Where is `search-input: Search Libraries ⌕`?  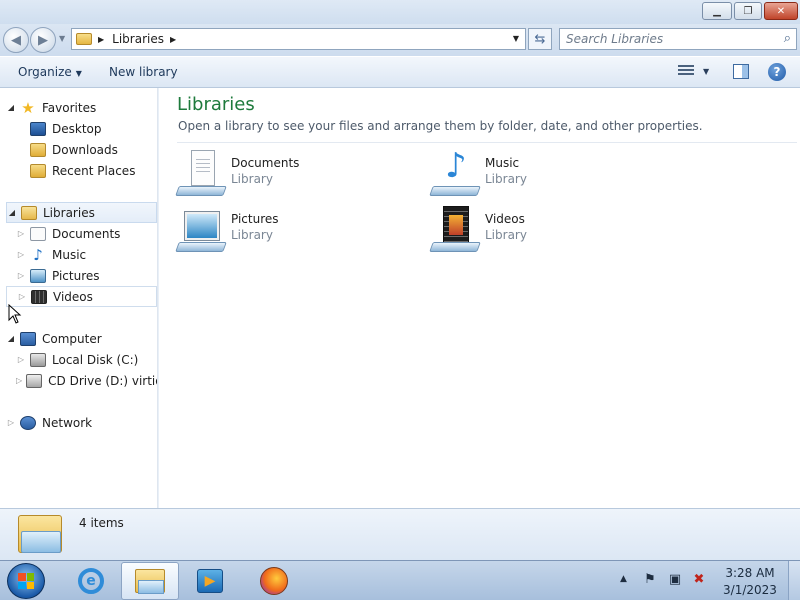
search-input: Search Libraries ⌕ is located at coordinates (678, 39).